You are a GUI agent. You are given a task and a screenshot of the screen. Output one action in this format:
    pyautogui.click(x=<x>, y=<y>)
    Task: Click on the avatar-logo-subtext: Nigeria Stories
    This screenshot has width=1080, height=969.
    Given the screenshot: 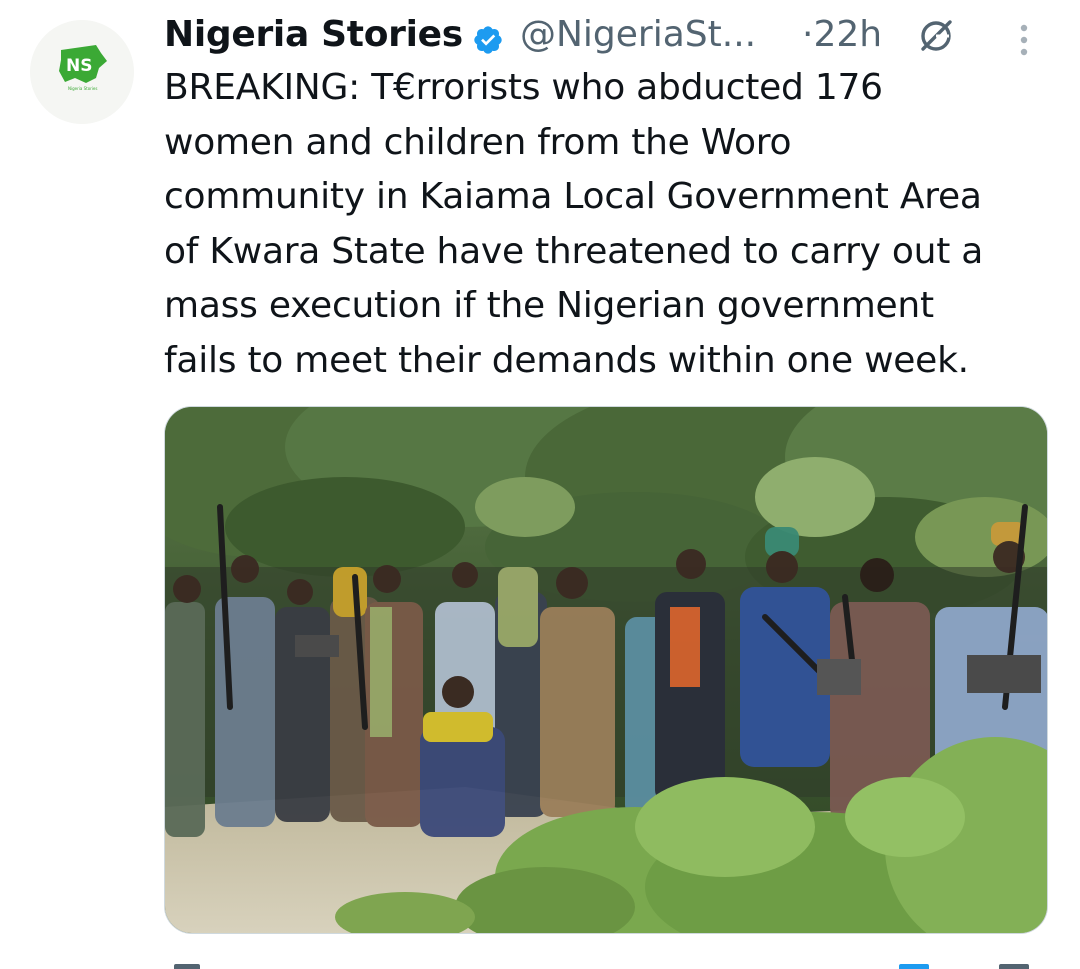 What is the action you would take?
    pyautogui.click(x=82, y=88)
    